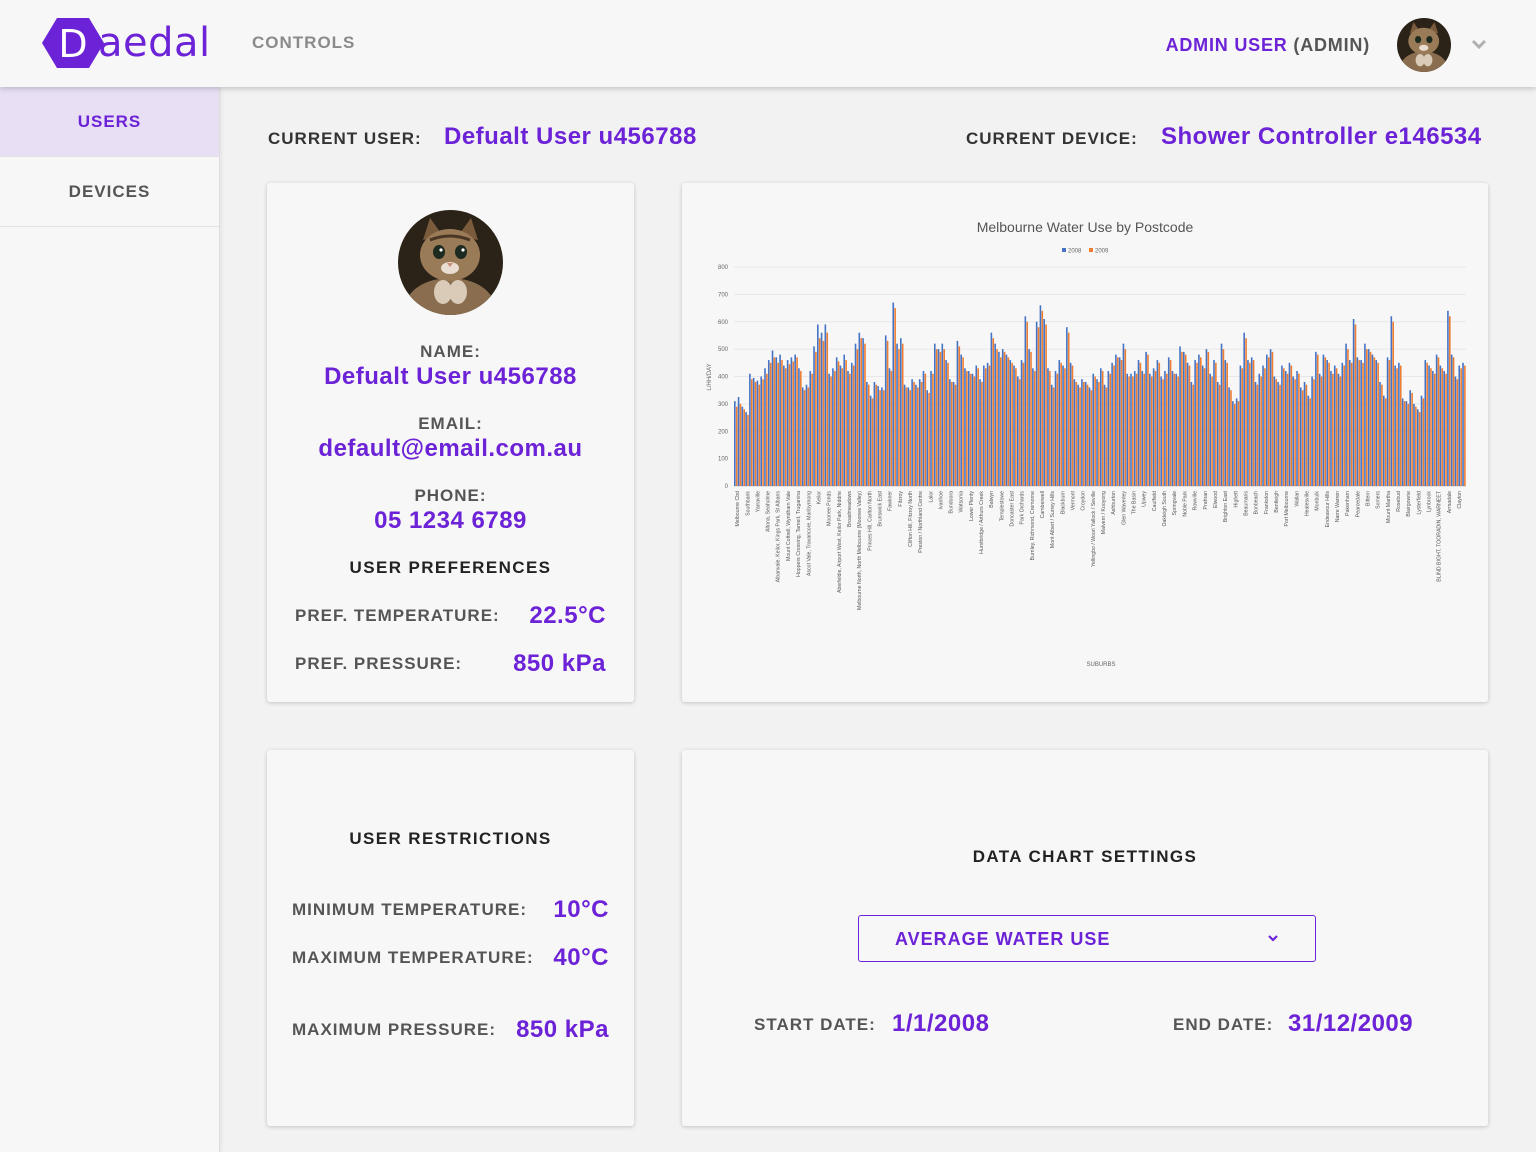  Describe the element at coordinates (941, 500) in the screenshot. I see `chart-x-tick-label: Ivanhoe` at that location.